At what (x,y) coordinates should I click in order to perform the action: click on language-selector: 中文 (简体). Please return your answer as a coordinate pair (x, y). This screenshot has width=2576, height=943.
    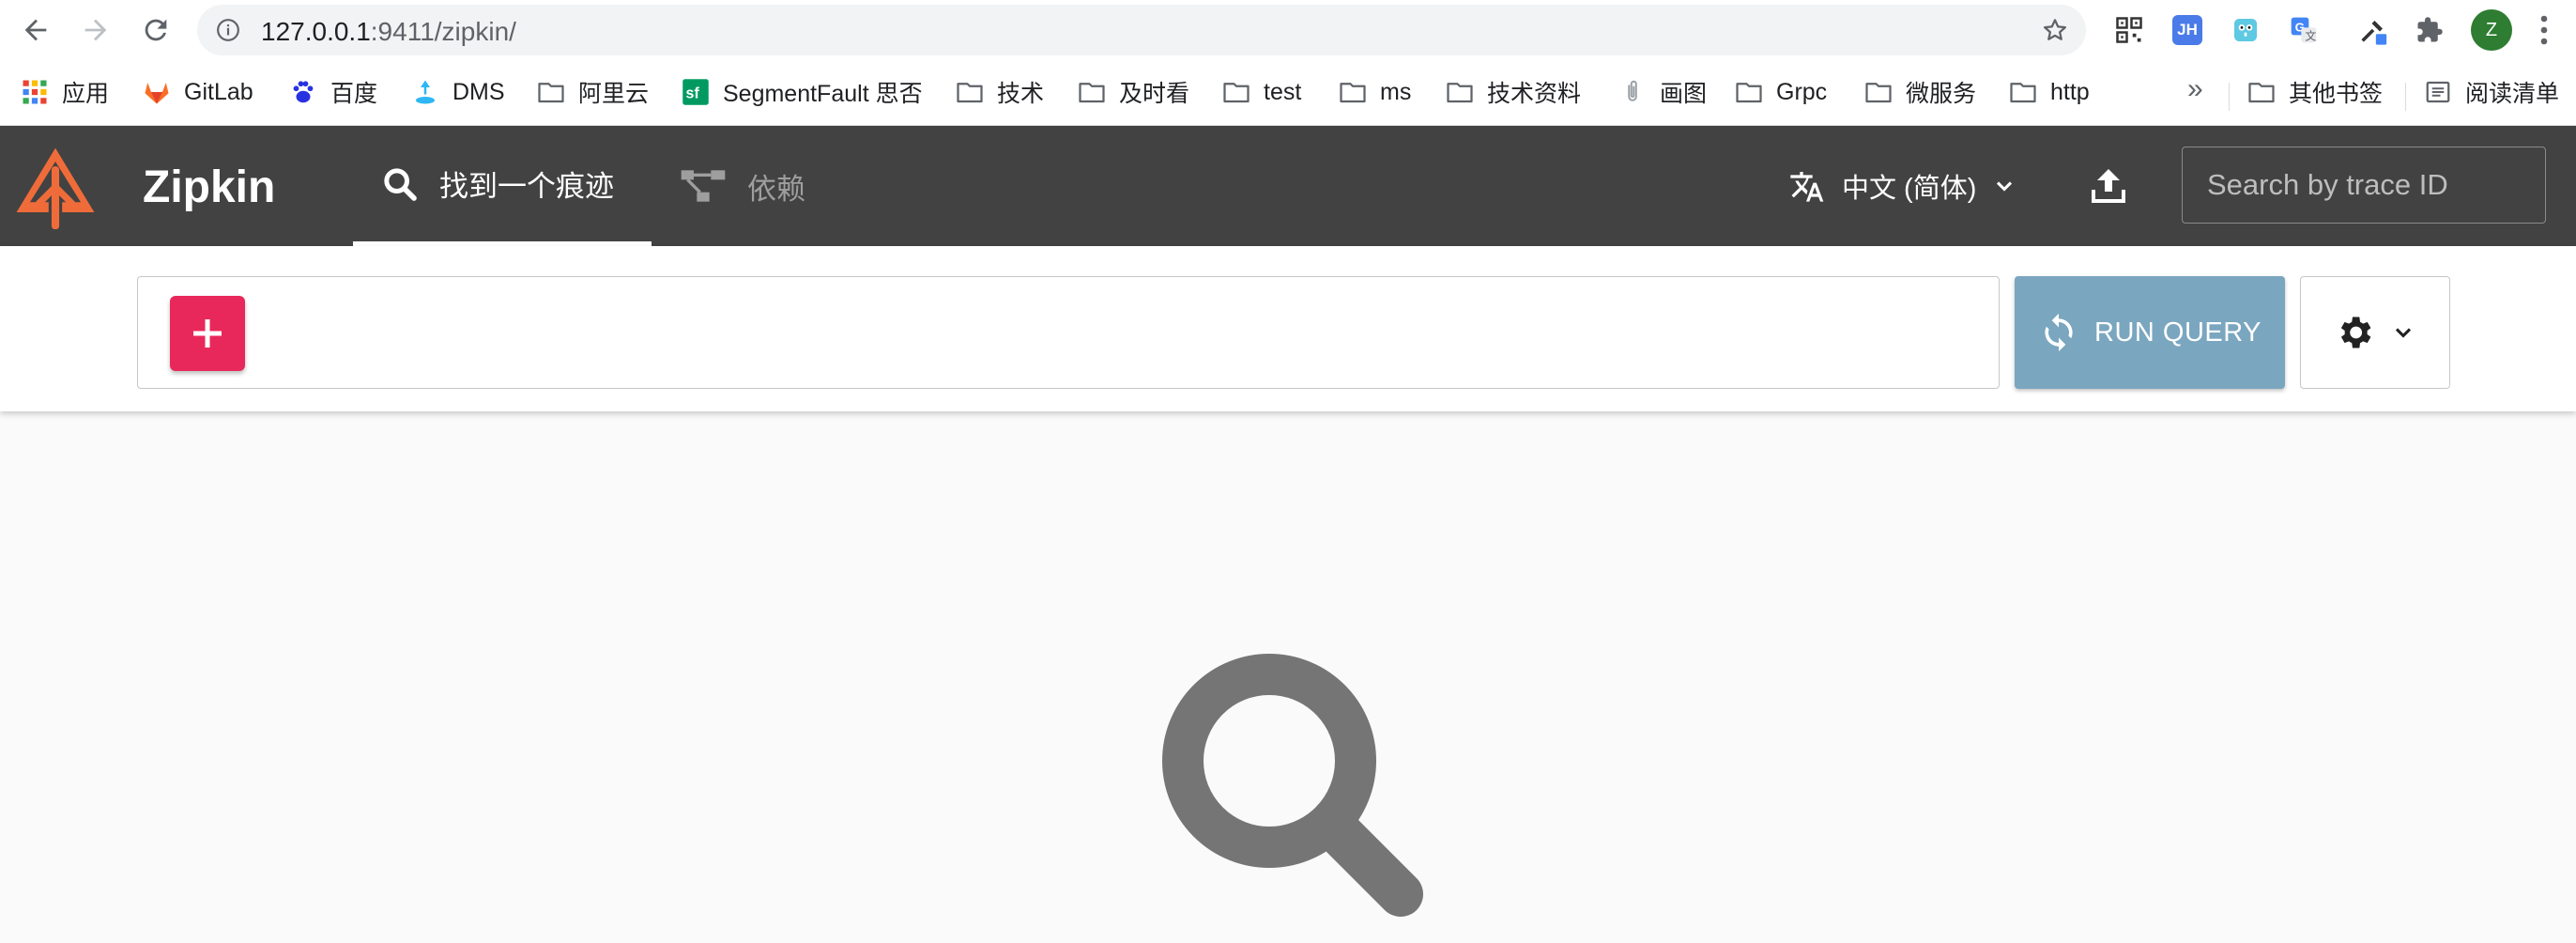
    Looking at the image, I should click on (1911, 186).